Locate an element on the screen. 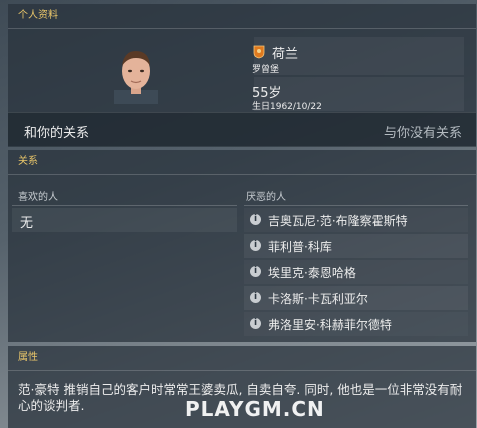  disliked-list-item: i 吉奥瓦尼·范·布隆察霍斯特 is located at coordinates (356, 220).